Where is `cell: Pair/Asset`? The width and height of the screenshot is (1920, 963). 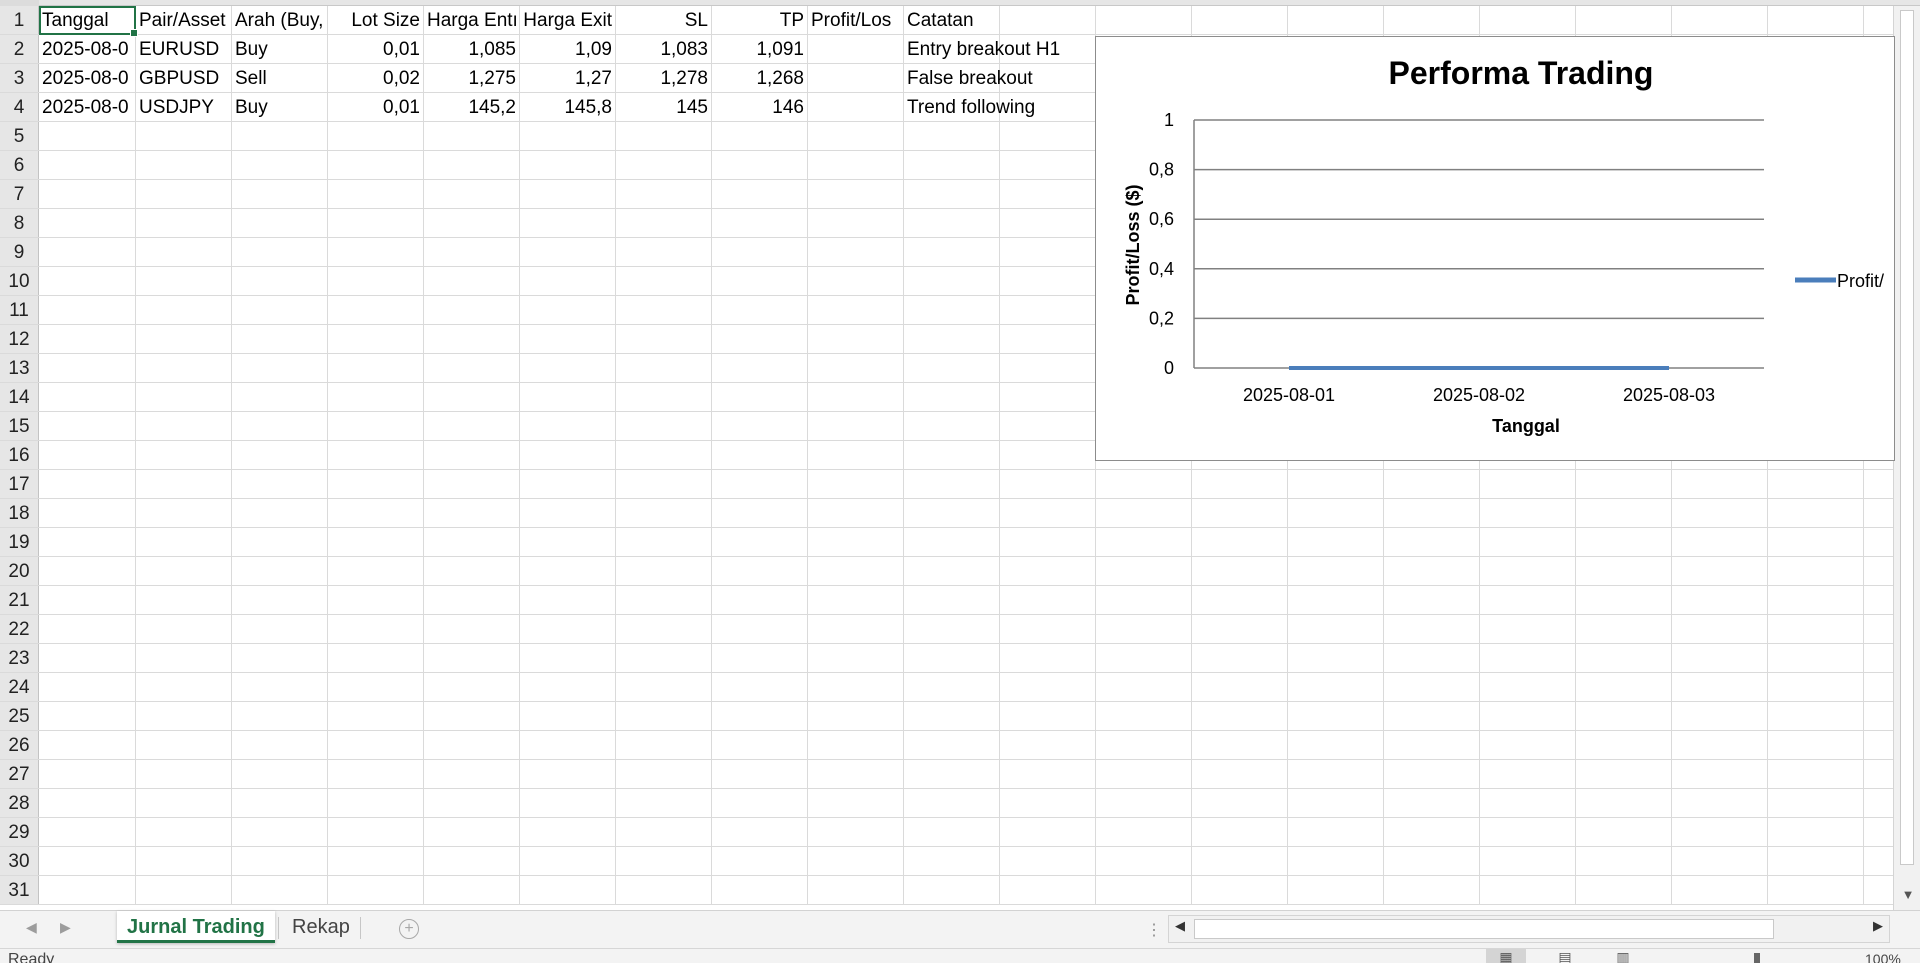 cell: Pair/Asset is located at coordinates (184, 20).